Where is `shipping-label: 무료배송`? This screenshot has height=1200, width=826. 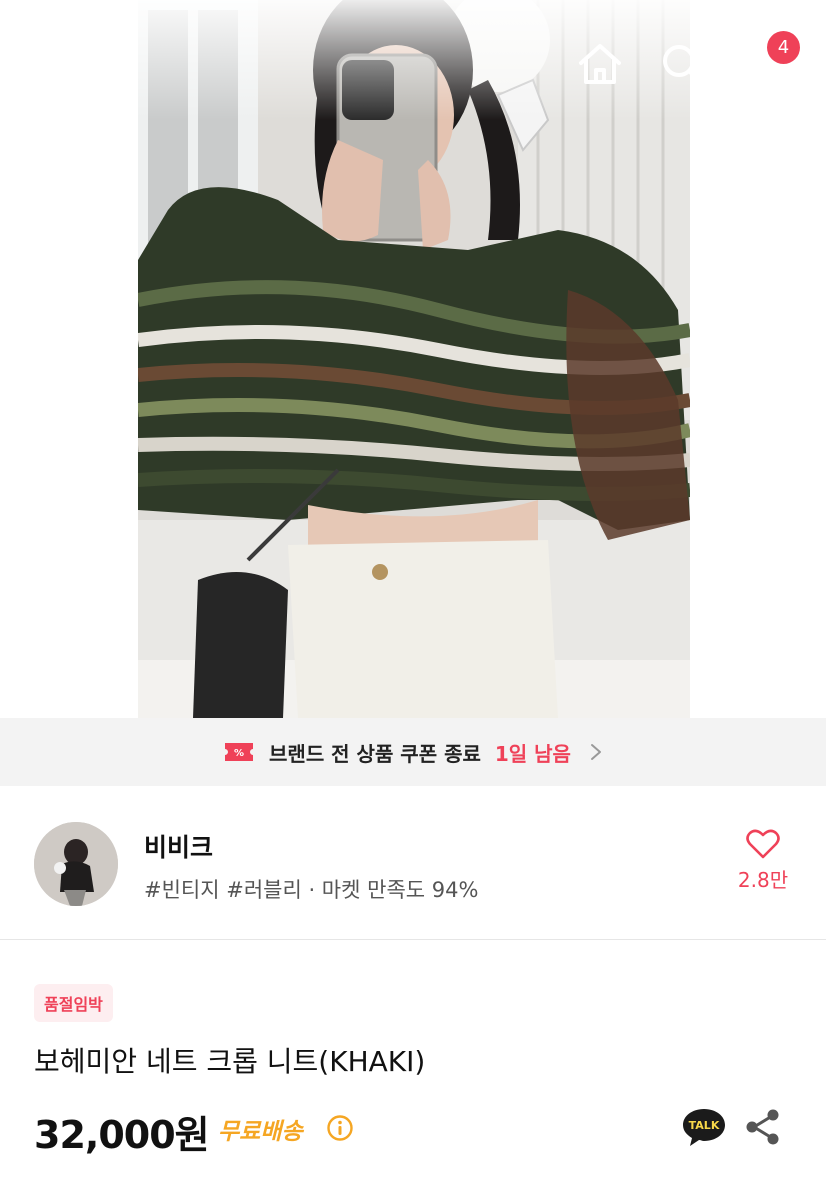 shipping-label: 무료배송 is located at coordinates (260, 1132).